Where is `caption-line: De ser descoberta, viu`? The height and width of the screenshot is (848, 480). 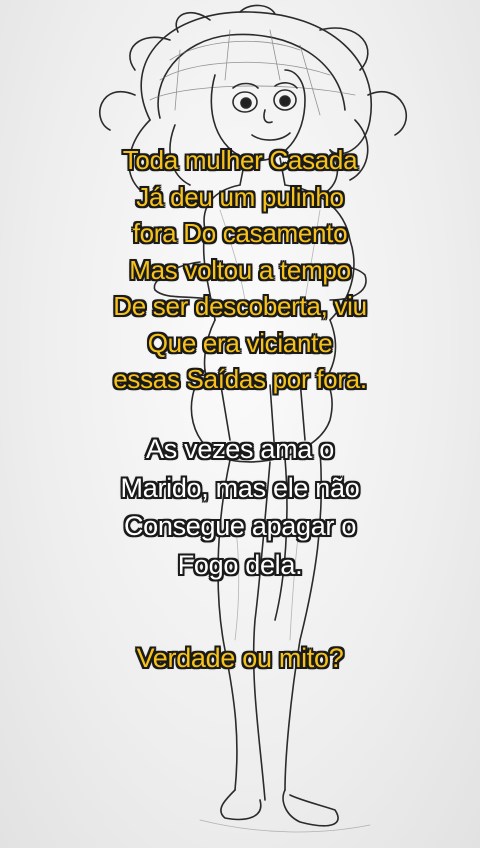
caption-line: De ser descoberta, viu is located at coordinates (240, 306).